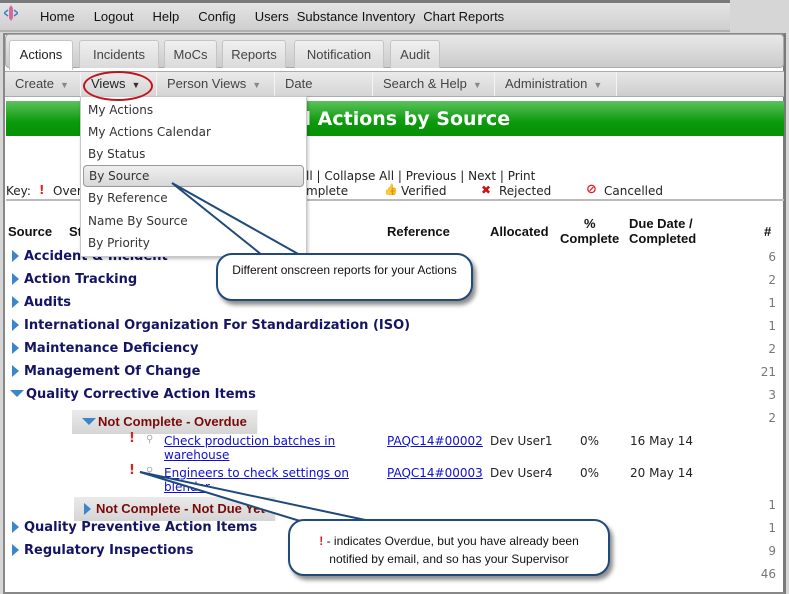  What do you see at coordinates (482, 176) in the screenshot?
I see `next-link: Next` at bounding box center [482, 176].